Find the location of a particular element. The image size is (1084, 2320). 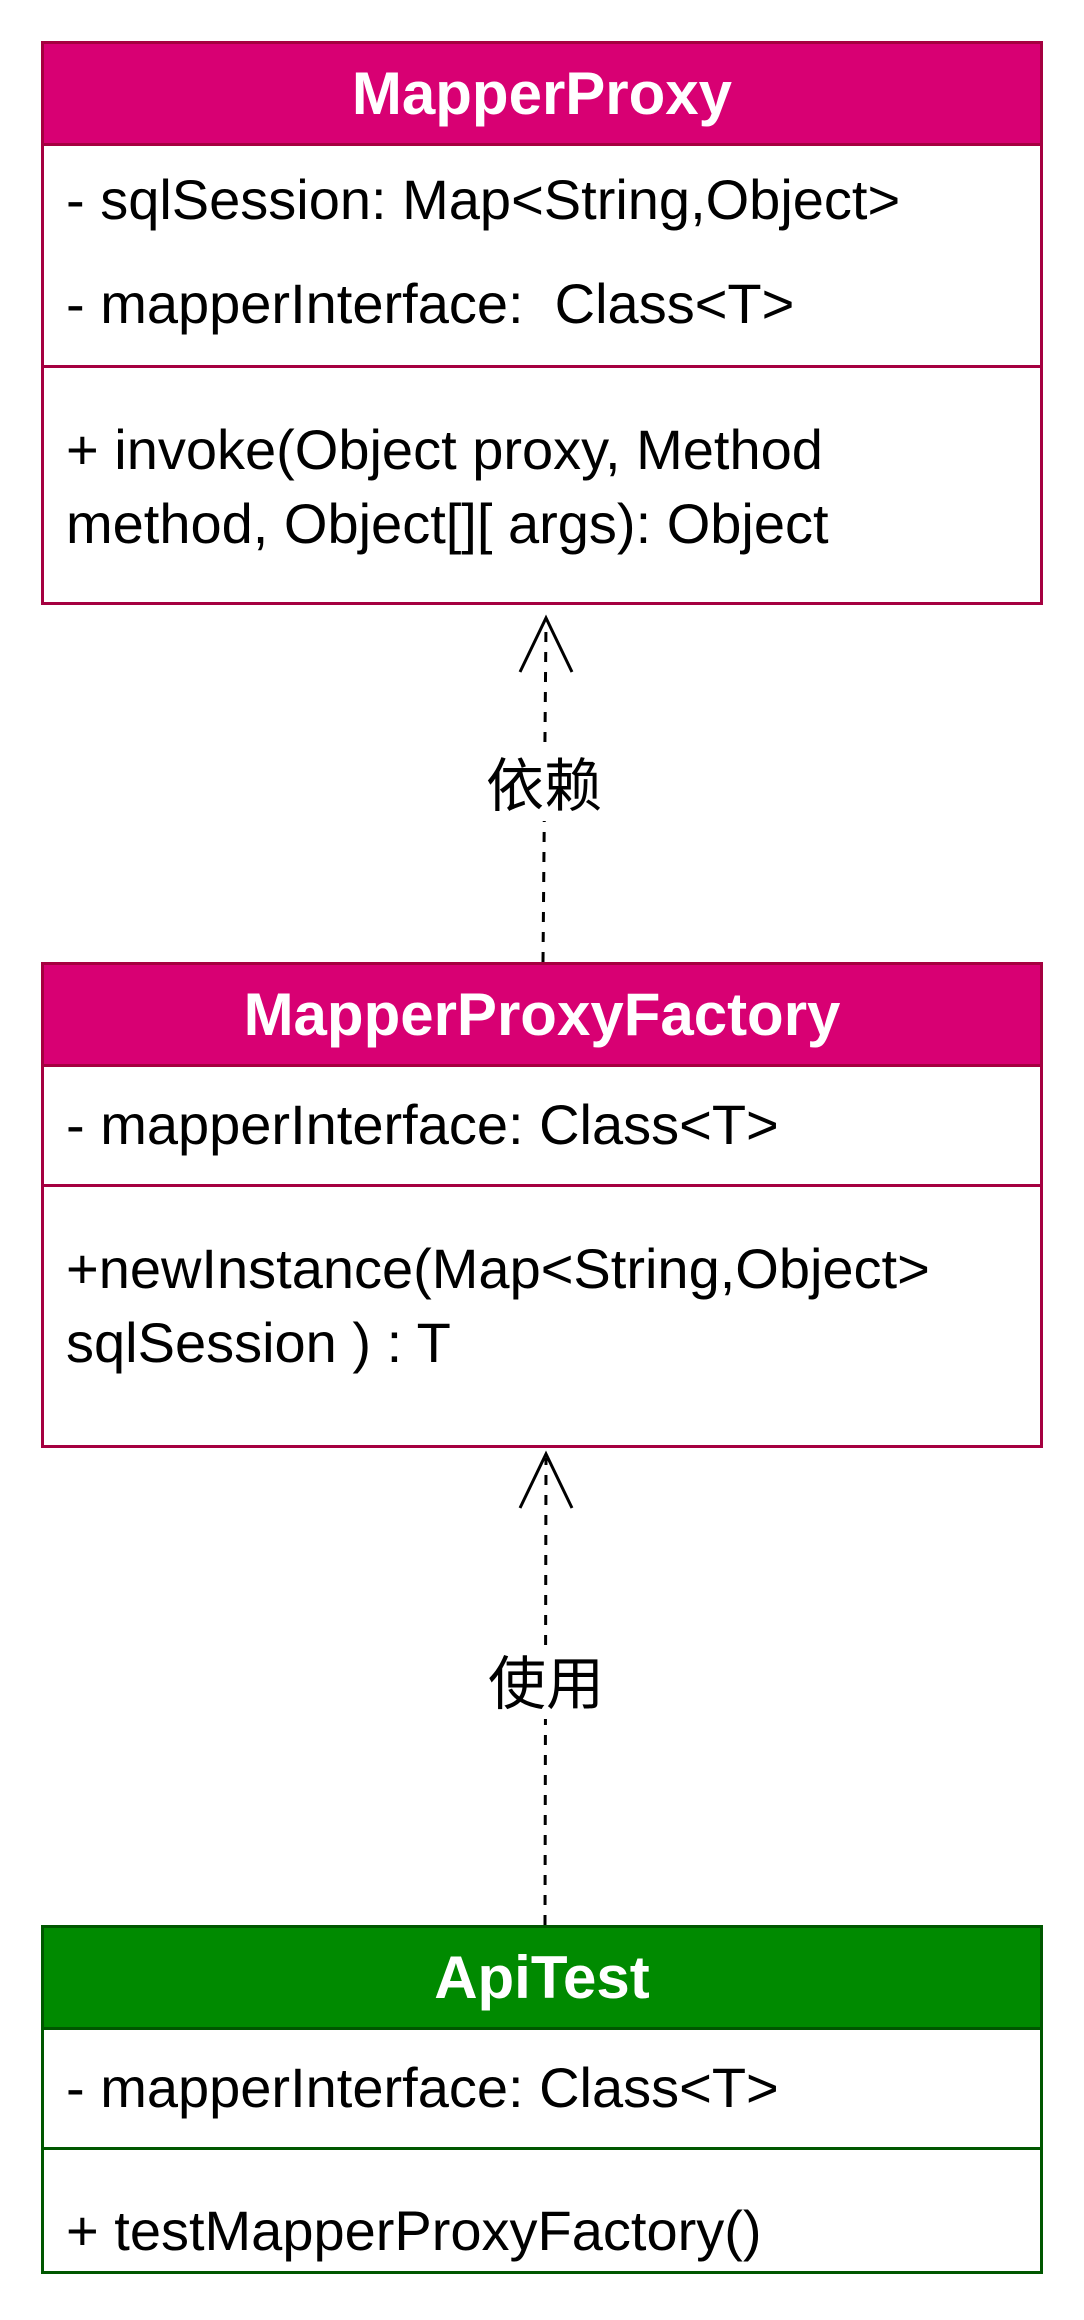

methods-section: + testMapperProxyFactory() is located at coordinates (542, 2209).